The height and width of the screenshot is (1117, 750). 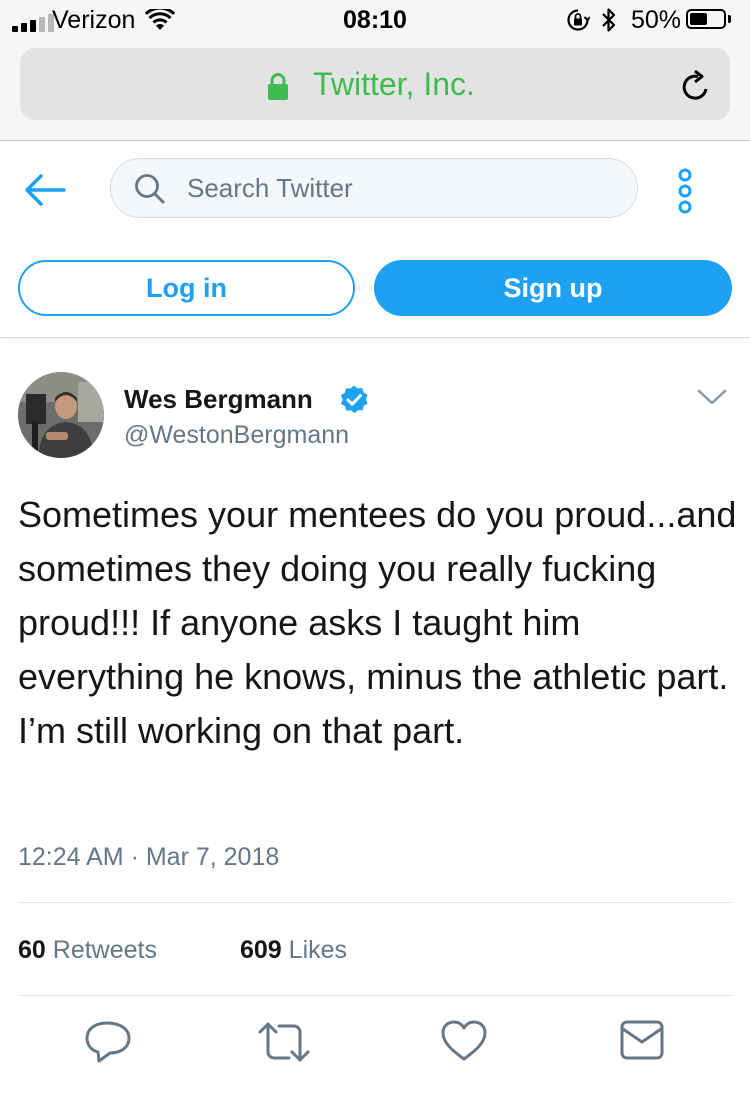 What do you see at coordinates (696, 86) in the screenshot?
I see `reload-icon` at bounding box center [696, 86].